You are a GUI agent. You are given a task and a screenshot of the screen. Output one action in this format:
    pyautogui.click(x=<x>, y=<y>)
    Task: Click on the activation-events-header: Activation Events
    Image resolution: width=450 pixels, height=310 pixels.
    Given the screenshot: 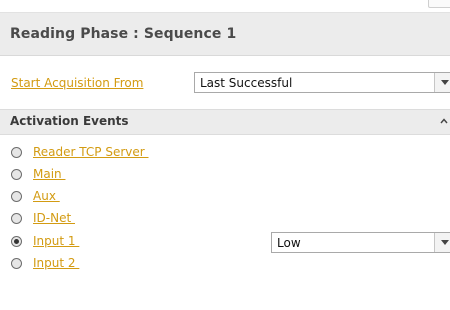 What is the action you would take?
    pyautogui.click(x=225, y=122)
    